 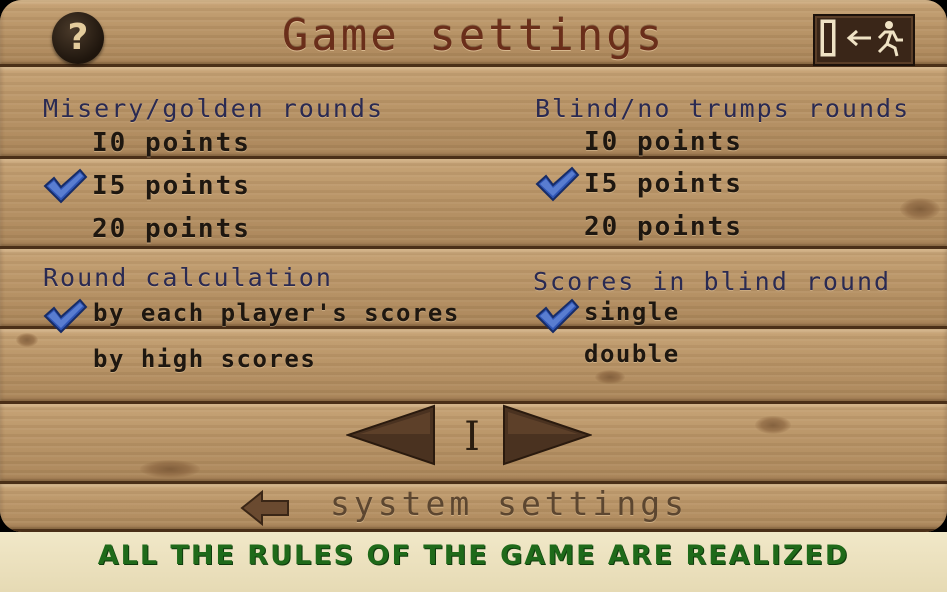 I want to click on system-settings-link: system settings, so click(x=509, y=503).